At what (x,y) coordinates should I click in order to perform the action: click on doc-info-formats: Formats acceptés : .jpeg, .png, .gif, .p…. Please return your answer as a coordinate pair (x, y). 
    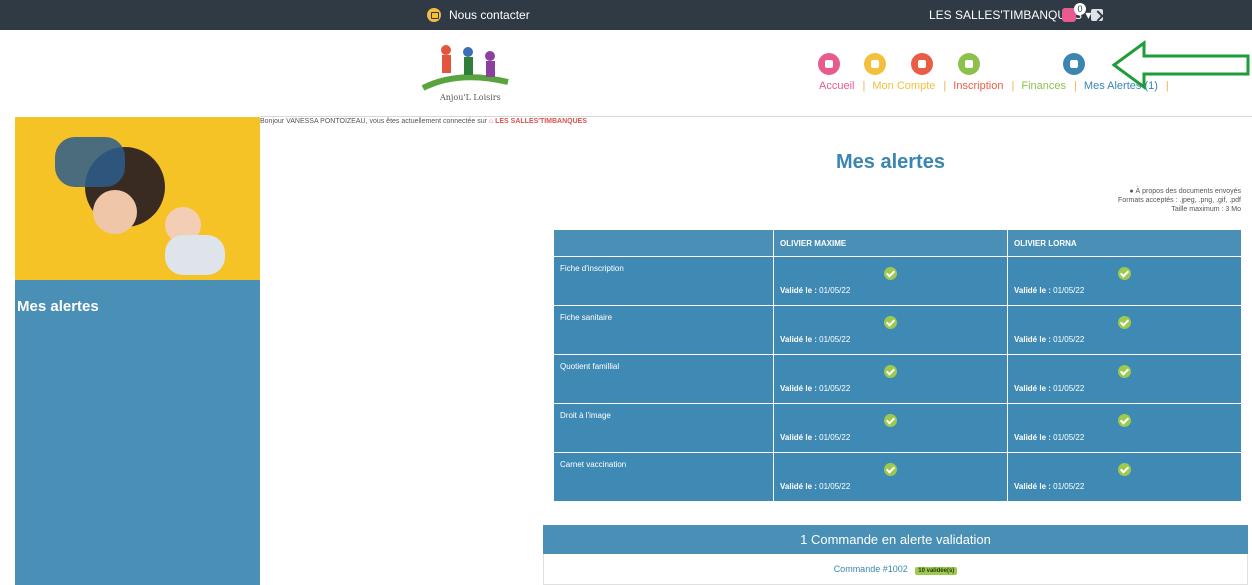
    Looking at the image, I should click on (1179, 200).